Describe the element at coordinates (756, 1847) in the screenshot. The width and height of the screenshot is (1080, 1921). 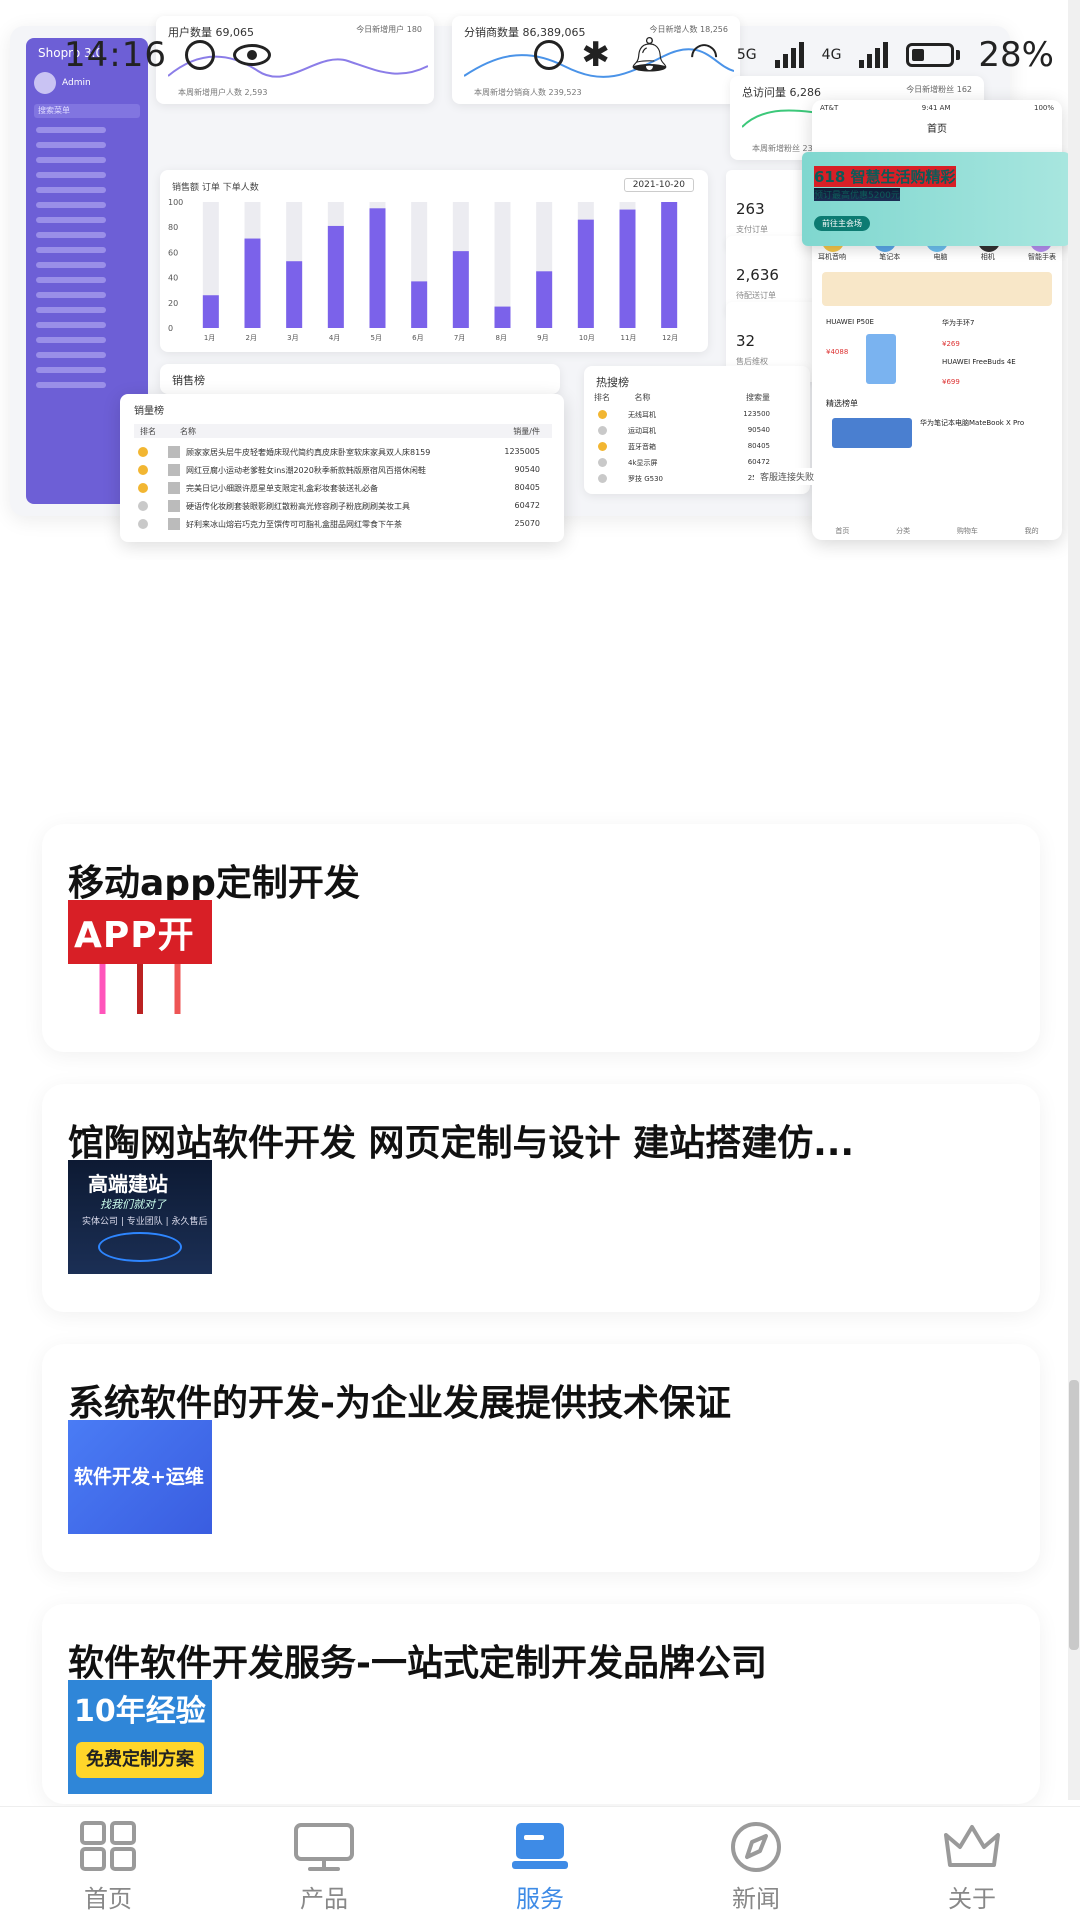
I see `compass-icon` at that location.